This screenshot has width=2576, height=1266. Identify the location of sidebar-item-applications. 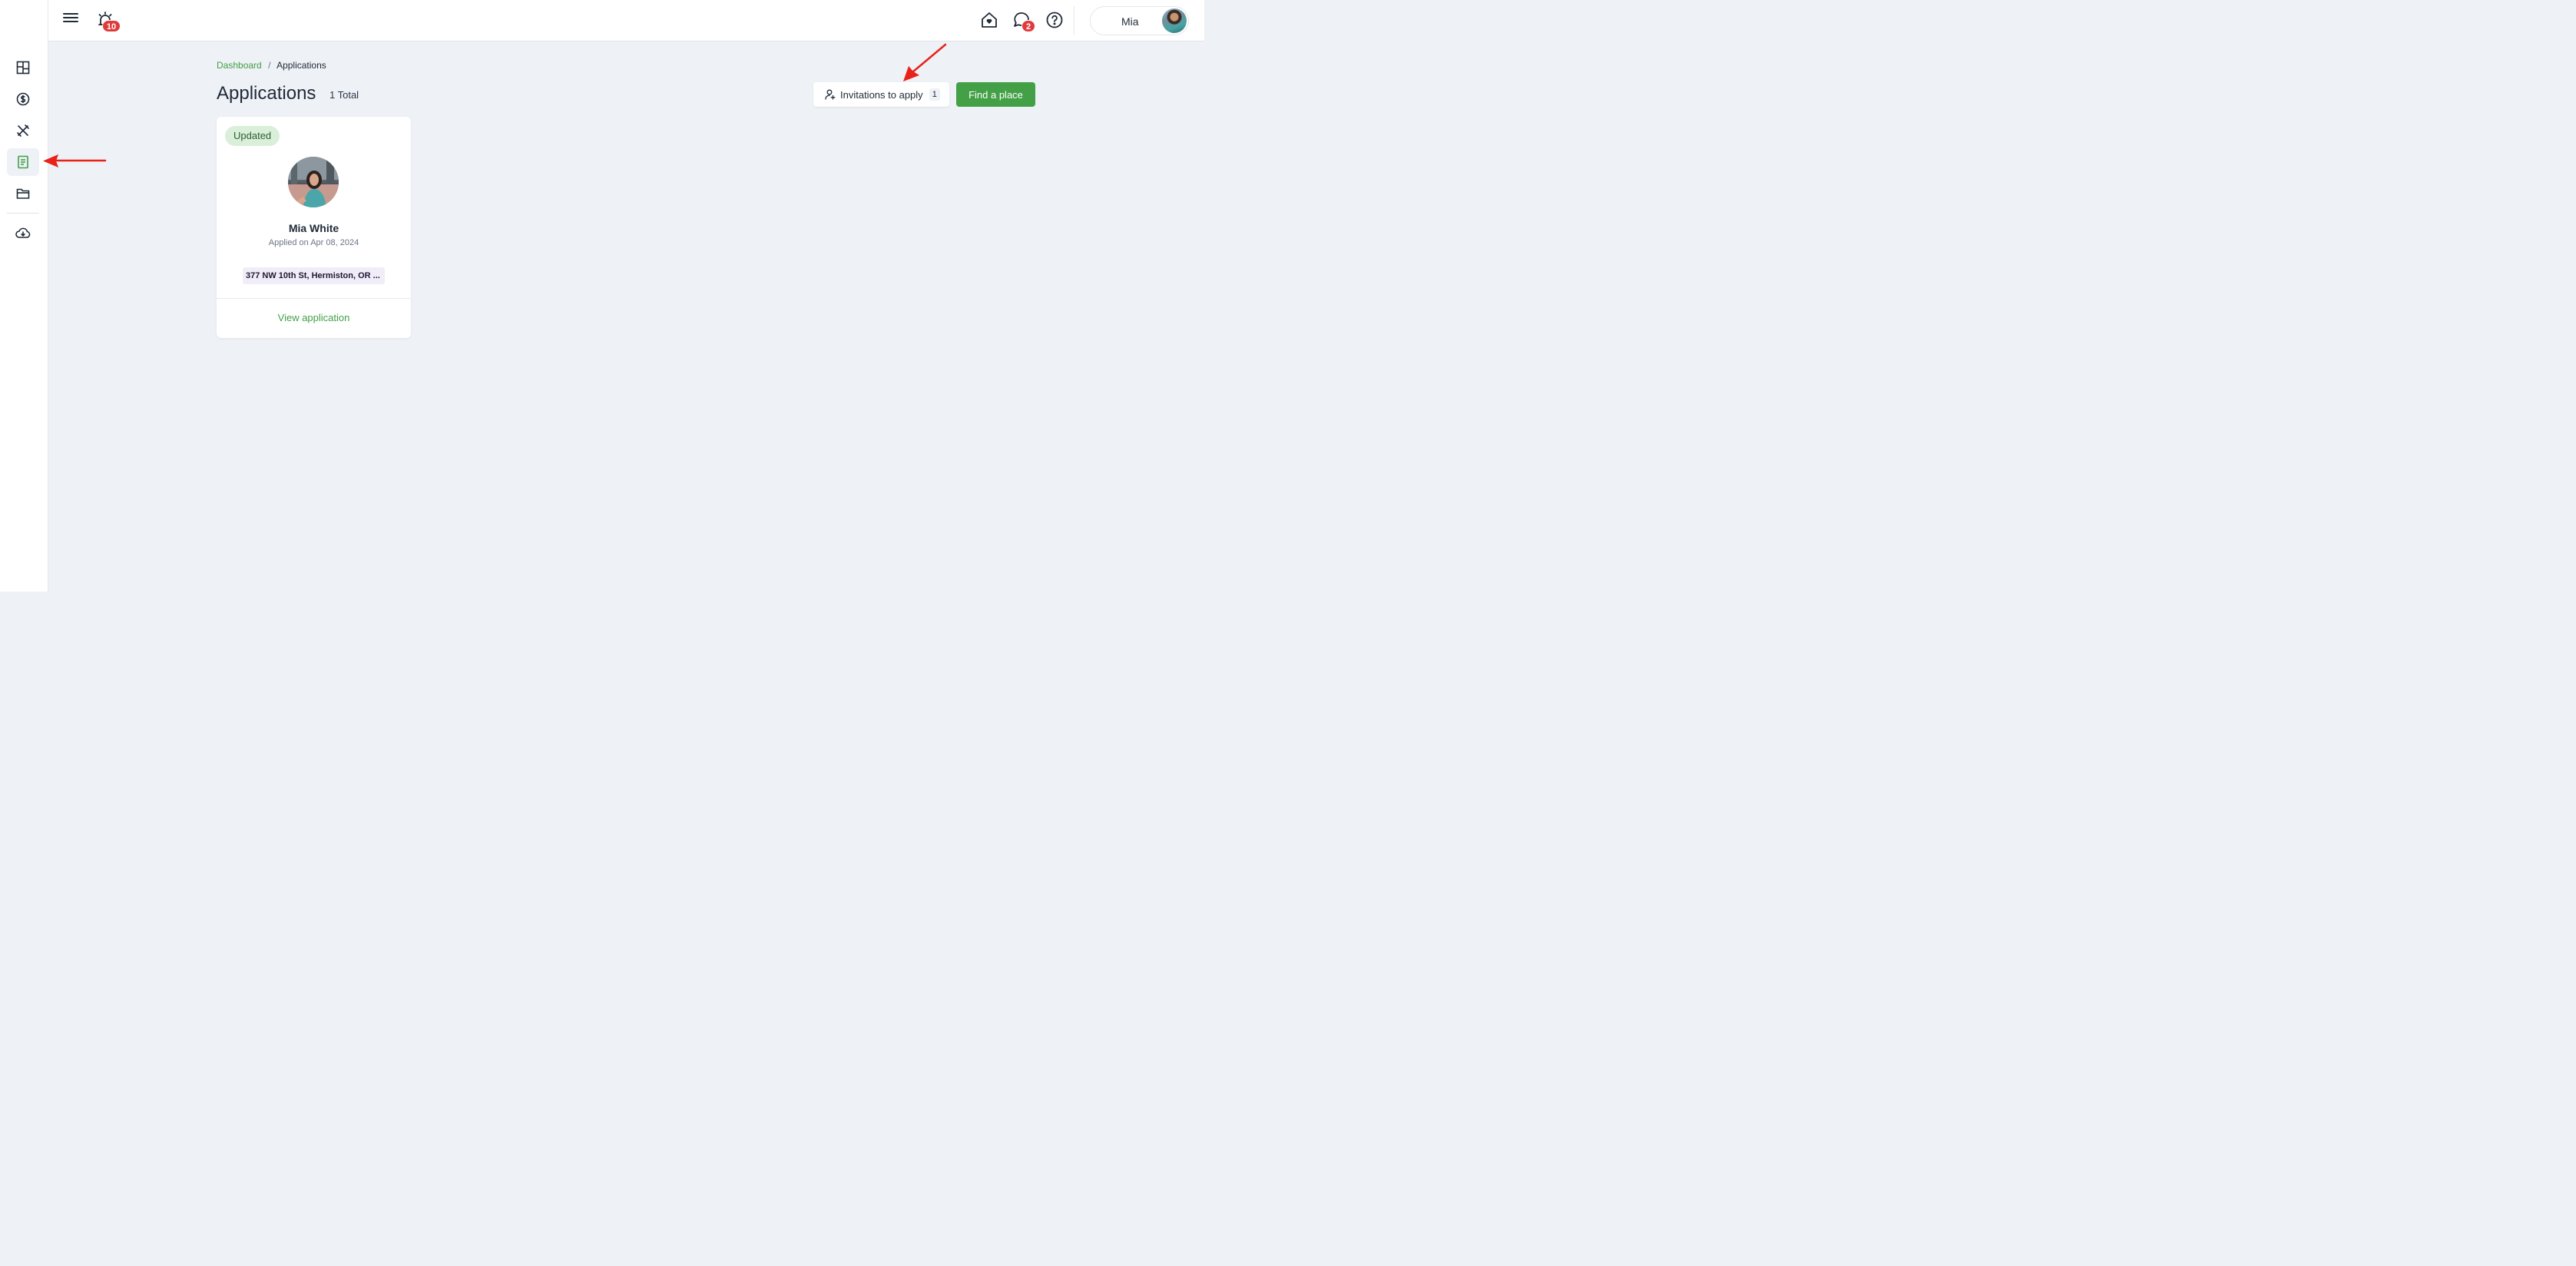
(23, 162).